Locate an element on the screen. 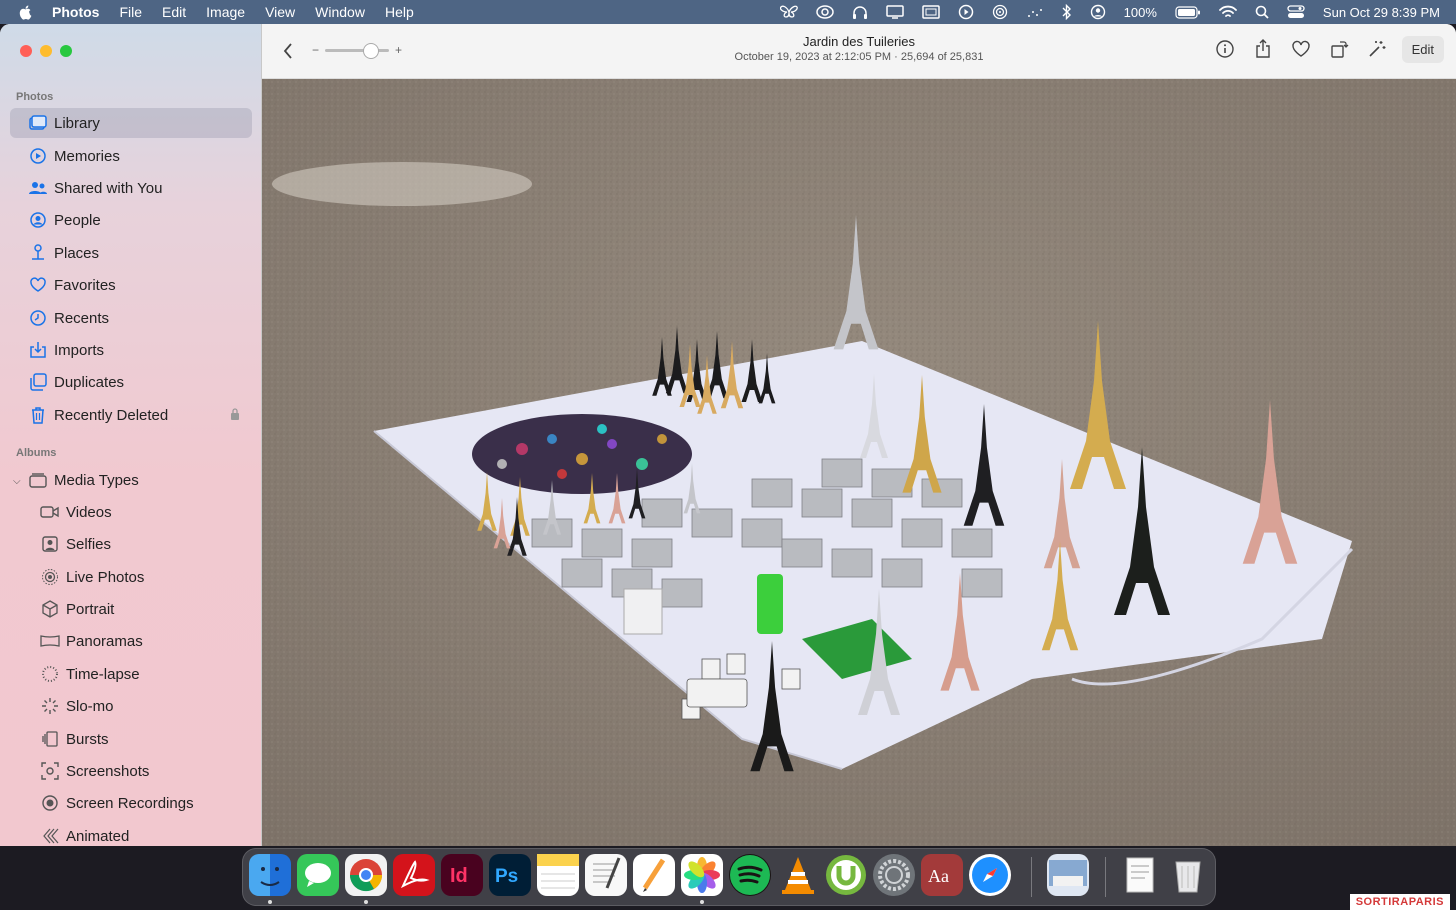 The height and width of the screenshot is (910, 1456). auto-enhance-button is located at coordinates (1377, 49).